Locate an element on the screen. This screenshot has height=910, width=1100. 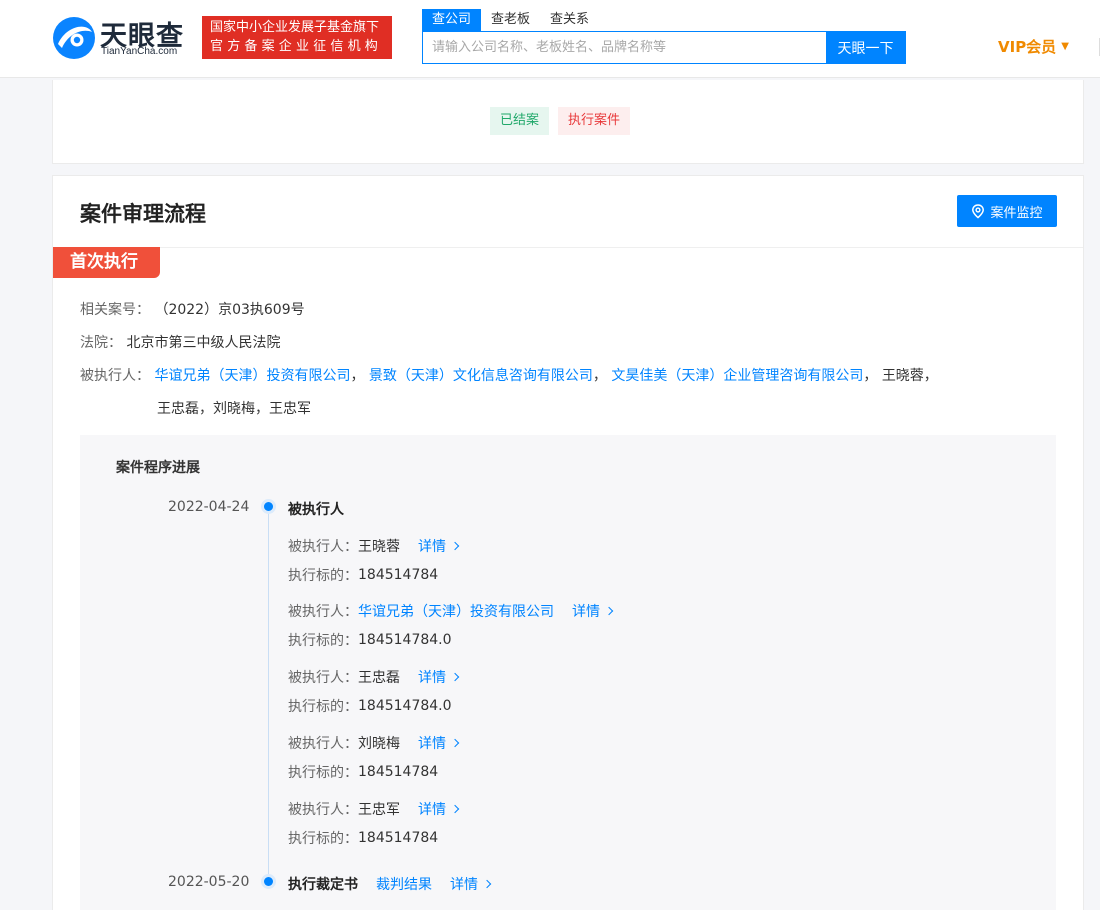
executed-company-link-2: 景致（天津）文化信息咨询有限公司 is located at coordinates (481, 376).